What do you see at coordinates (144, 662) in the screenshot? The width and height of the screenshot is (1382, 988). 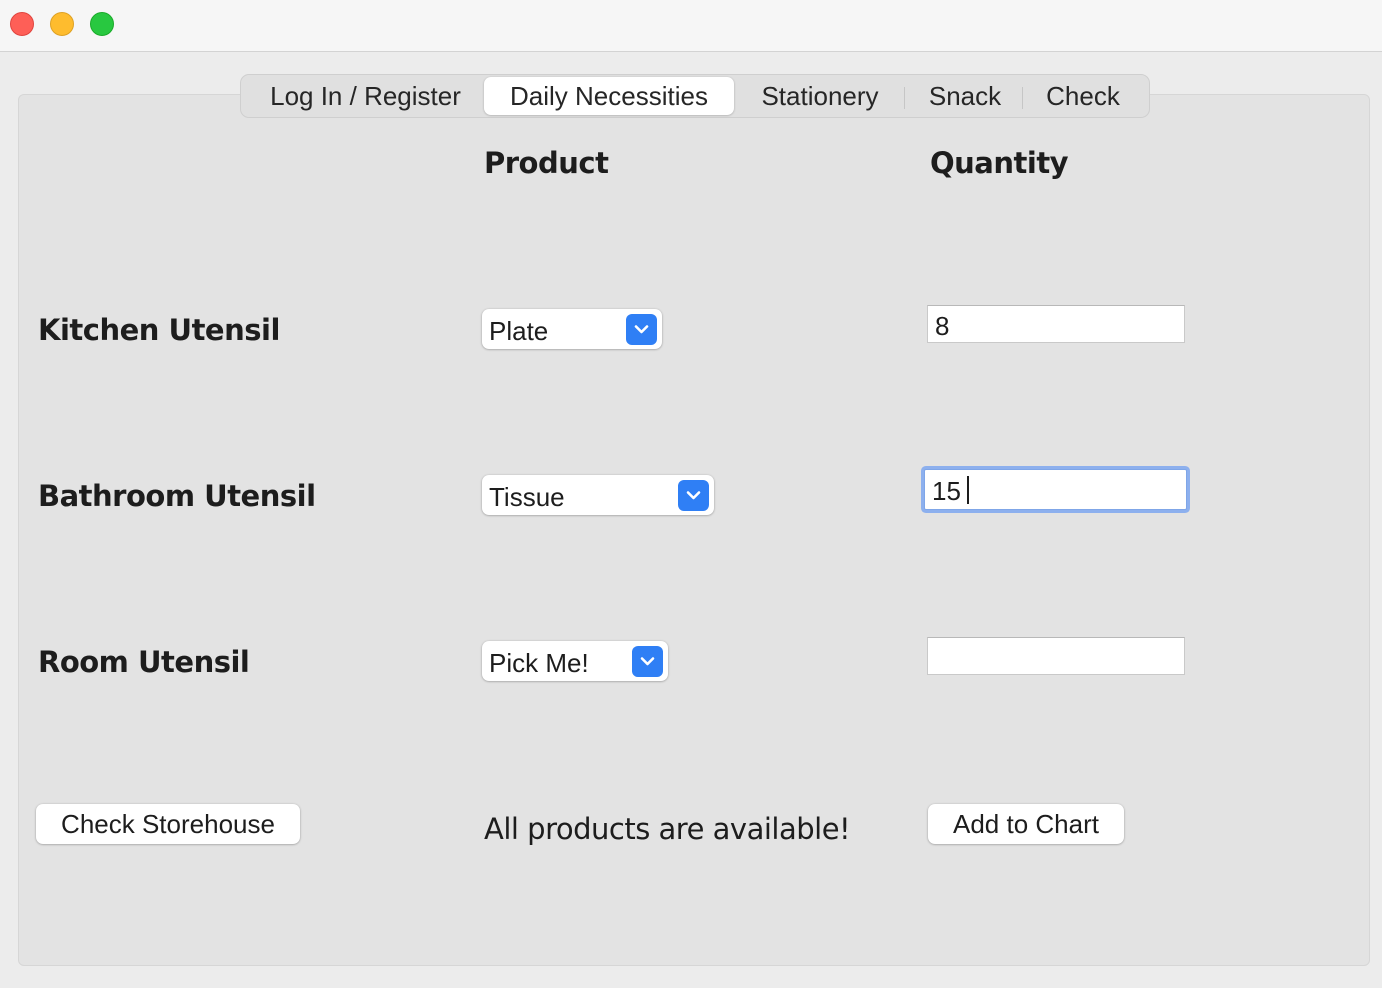 I see `room-utensil-label: Room Utensil` at bounding box center [144, 662].